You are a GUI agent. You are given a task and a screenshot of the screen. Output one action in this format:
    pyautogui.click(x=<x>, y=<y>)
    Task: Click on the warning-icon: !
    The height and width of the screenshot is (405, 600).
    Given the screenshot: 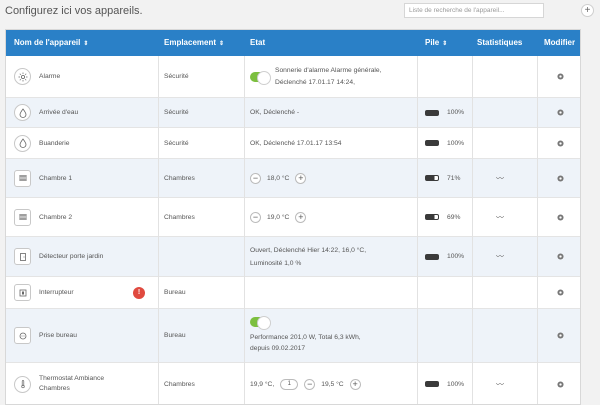 What is the action you would take?
    pyautogui.click(x=139, y=292)
    